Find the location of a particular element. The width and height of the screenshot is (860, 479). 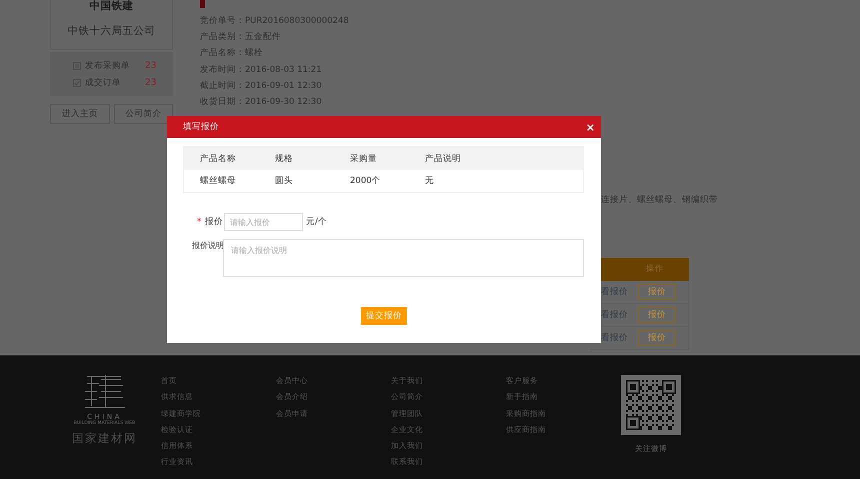

column-header: 规格 is located at coordinates (284, 158).